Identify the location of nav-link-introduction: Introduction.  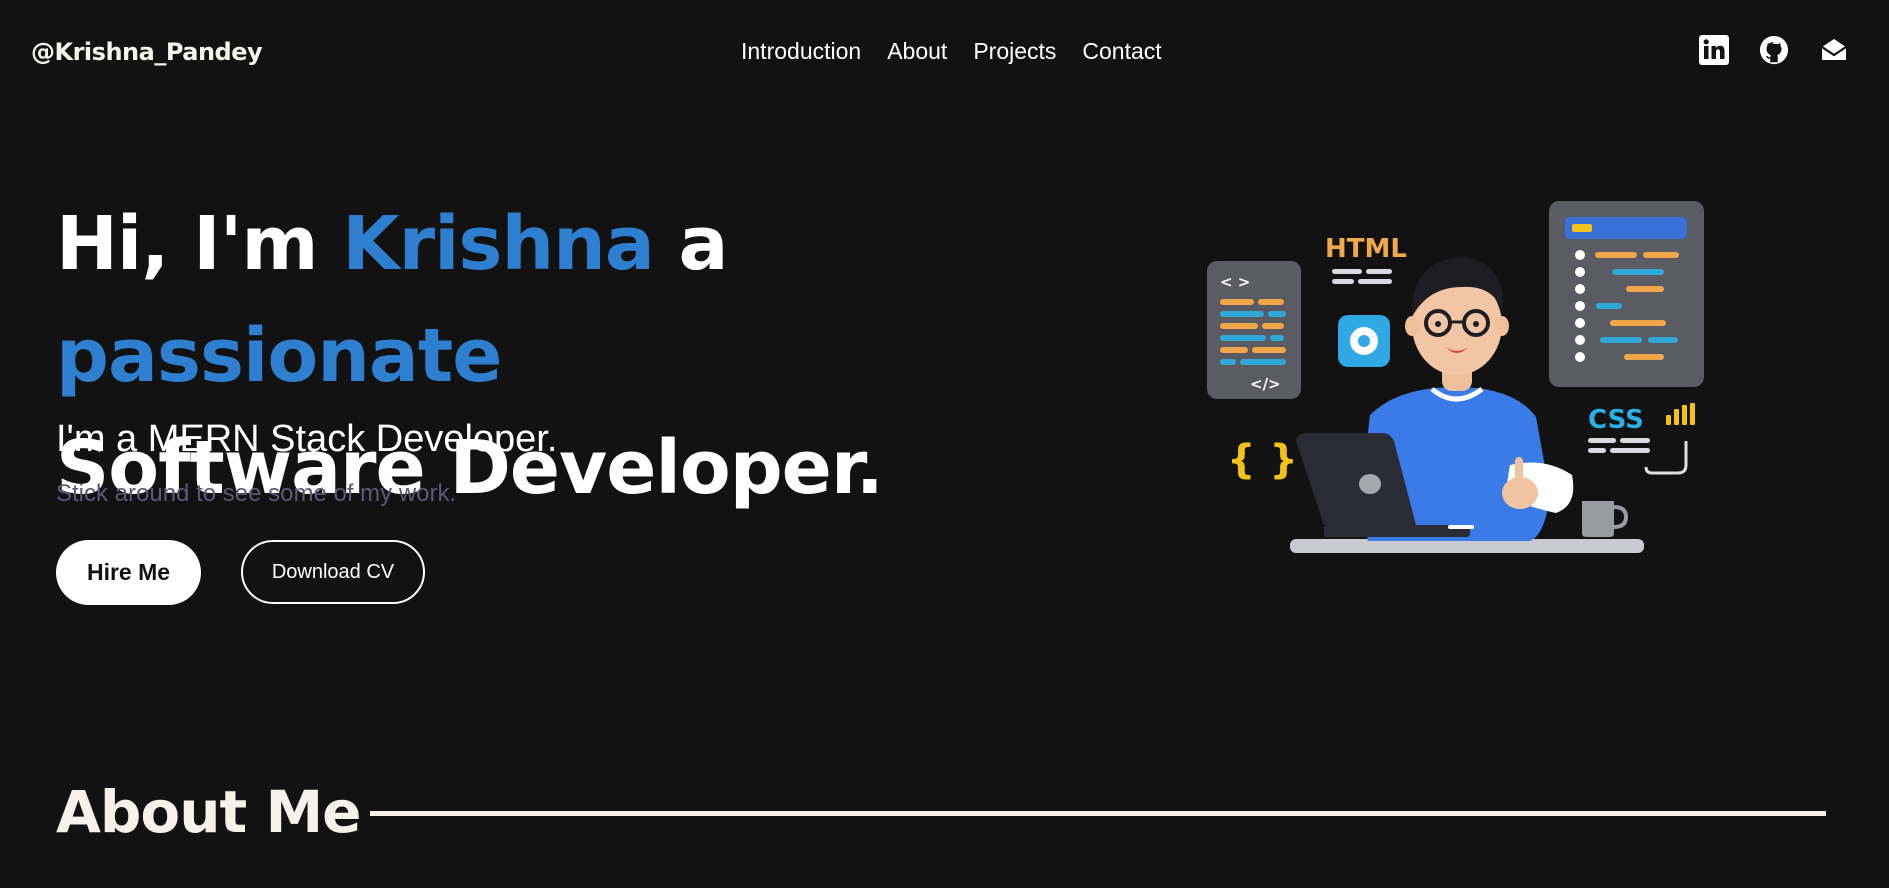
(801, 51).